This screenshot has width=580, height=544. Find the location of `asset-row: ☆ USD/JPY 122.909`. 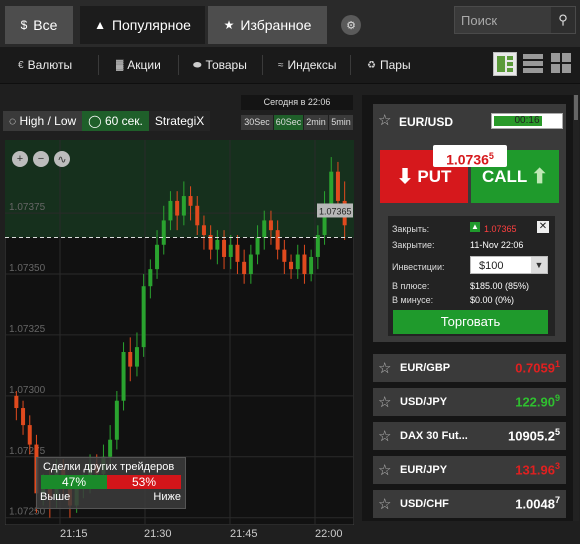

asset-row: ☆ USD/JPY 122.909 is located at coordinates (469, 402).